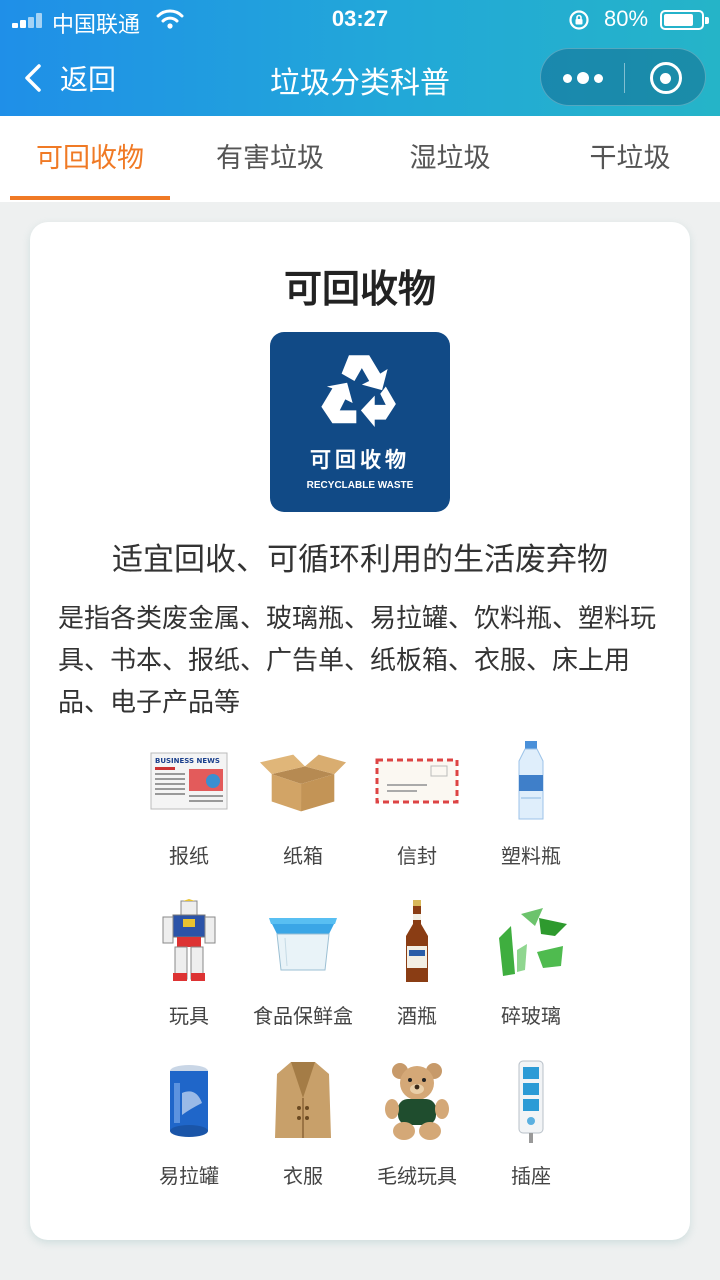 This screenshot has height=1280, width=720. Describe the element at coordinates (189, 781) in the screenshot. I see `newspaper-icon: BUSINESS NEWS` at that location.